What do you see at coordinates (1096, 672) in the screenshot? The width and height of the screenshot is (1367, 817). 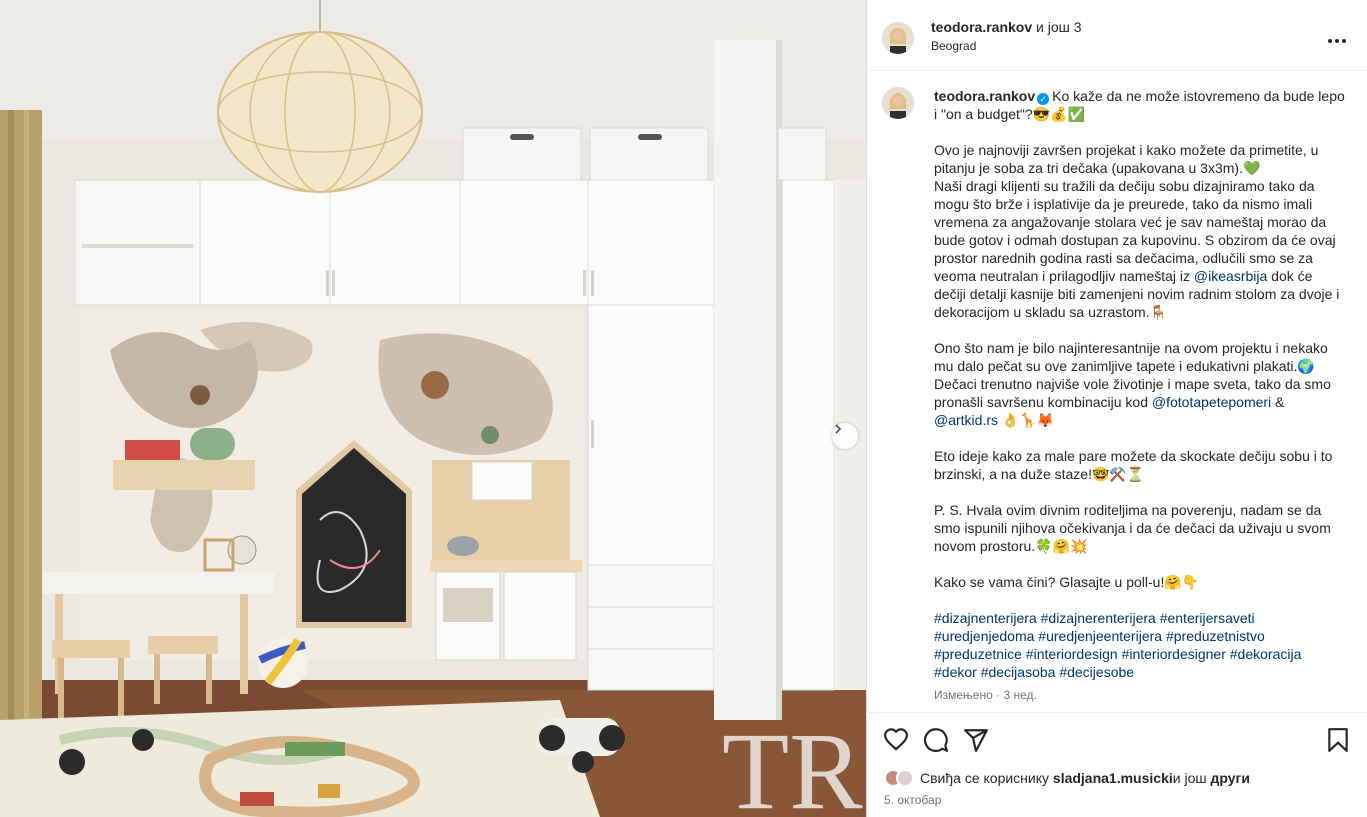 I see `hashtag: #decijesobe` at bounding box center [1096, 672].